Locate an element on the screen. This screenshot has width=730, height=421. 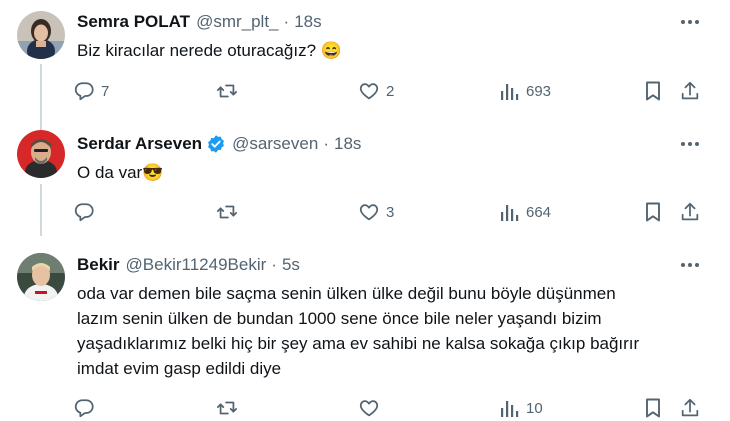
like-button is located at coordinates (372, 408).